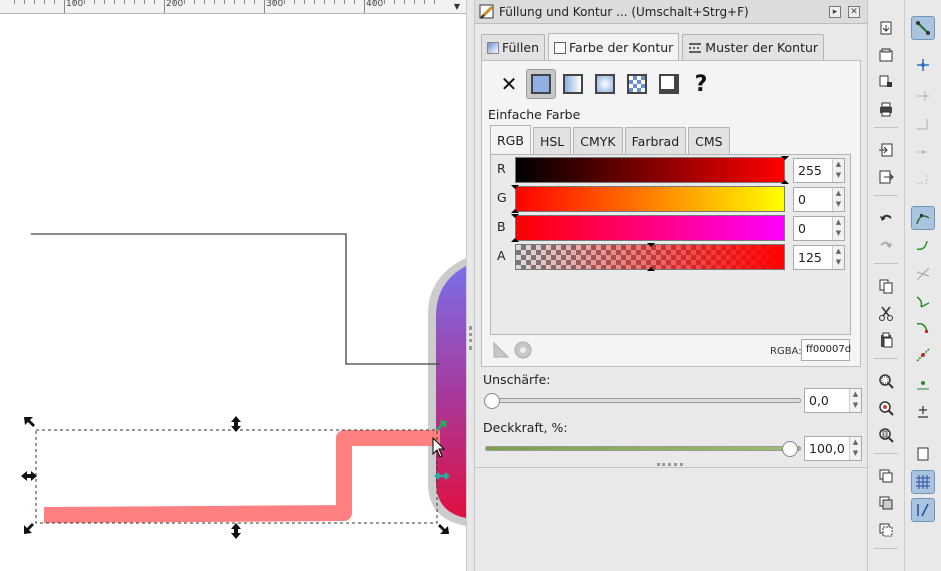 The width and height of the screenshot is (941, 571). I want to click on tab-farbrad: Farbrad, so click(655, 140).